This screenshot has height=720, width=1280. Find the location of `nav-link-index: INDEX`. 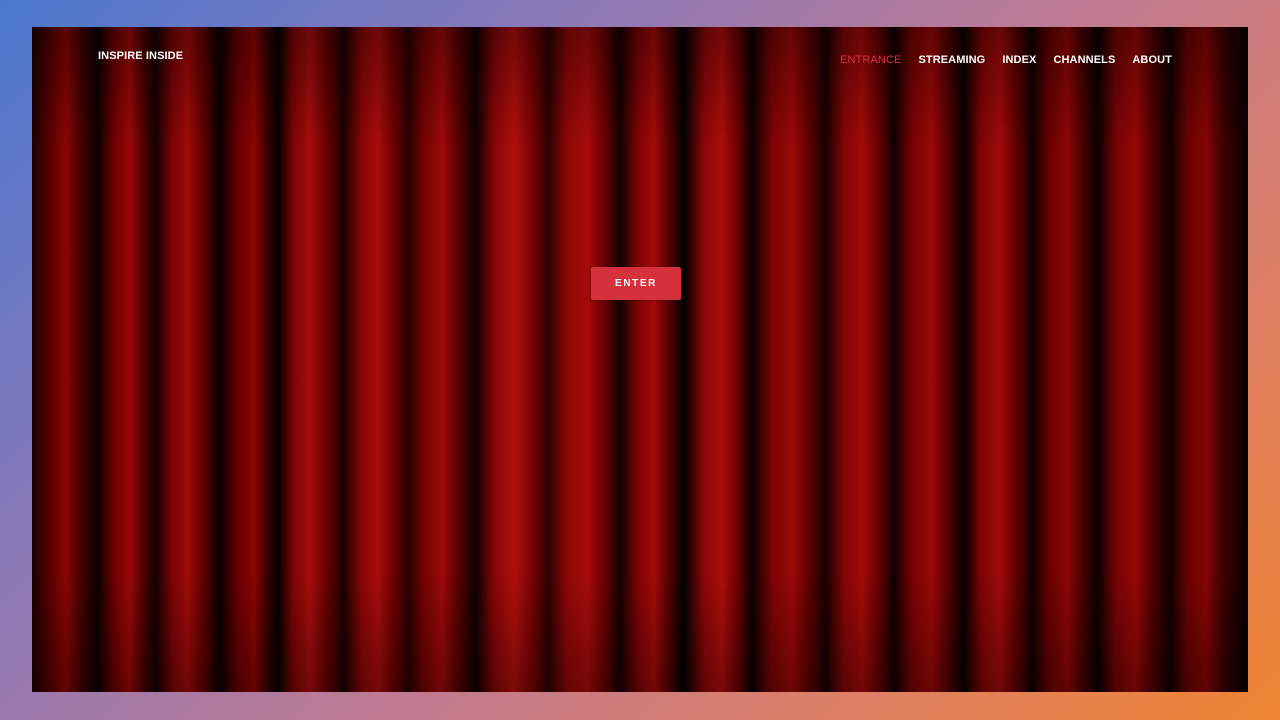

nav-link-index: INDEX is located at coordinates (1019, 60).